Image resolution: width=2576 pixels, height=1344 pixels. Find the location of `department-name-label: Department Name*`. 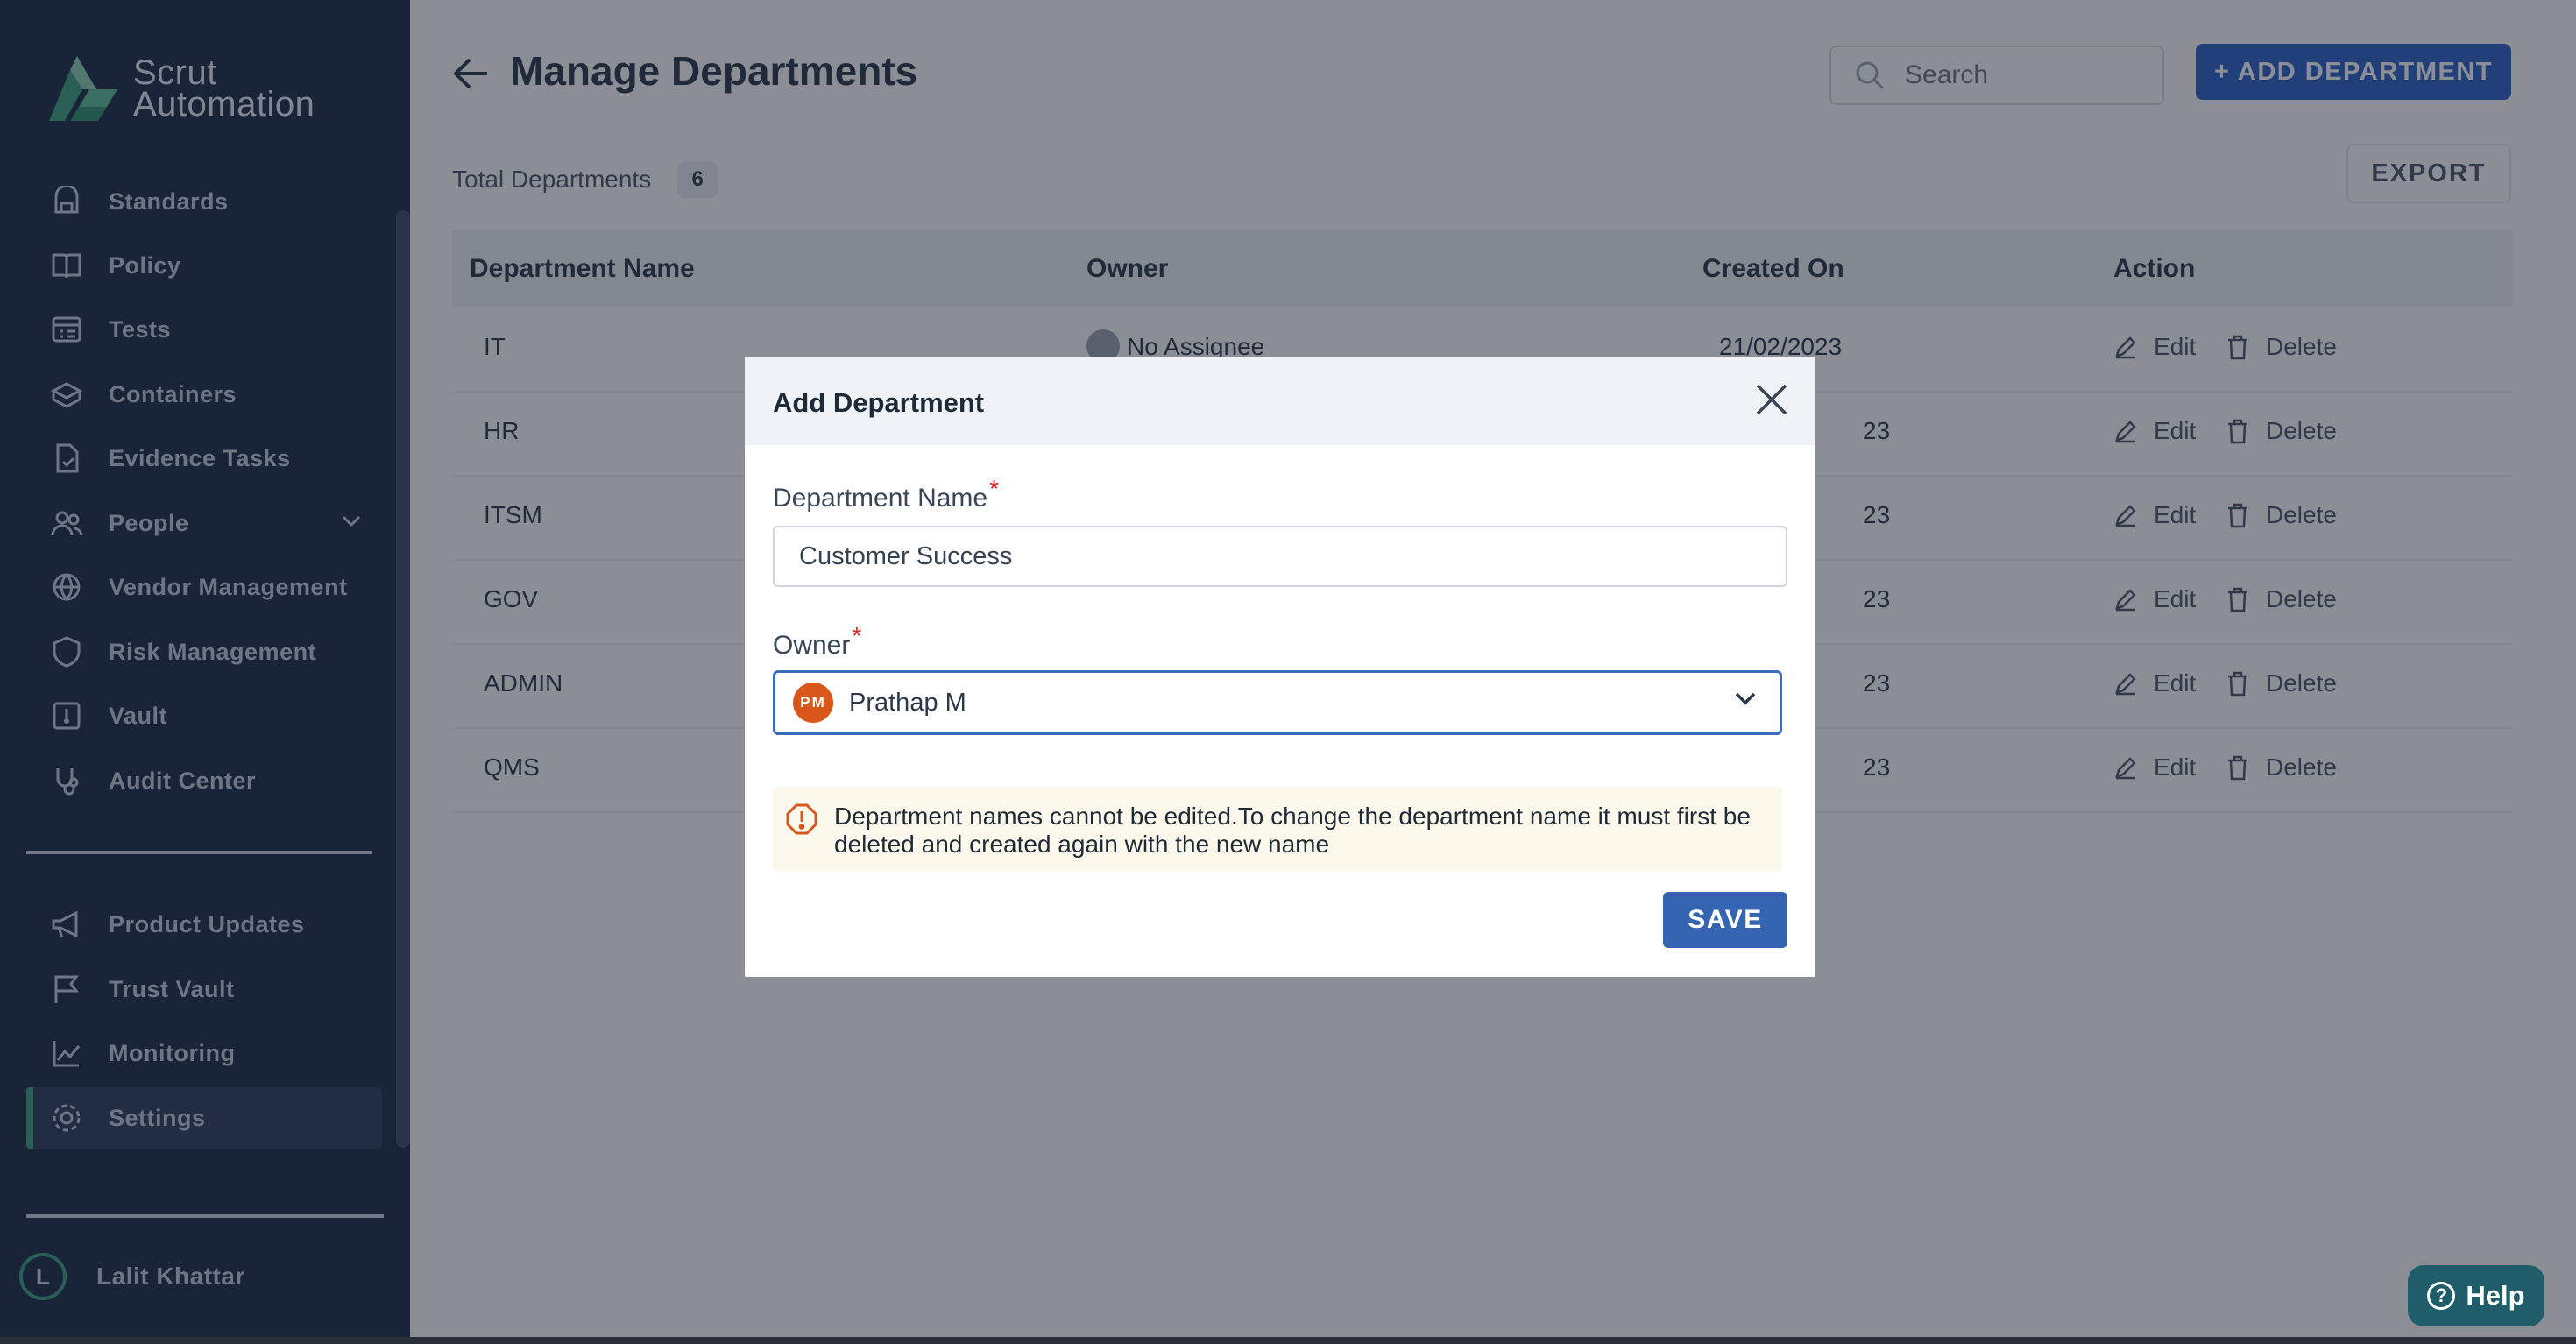

department-name-label: Department Name* is located at coordinates (886, 494).